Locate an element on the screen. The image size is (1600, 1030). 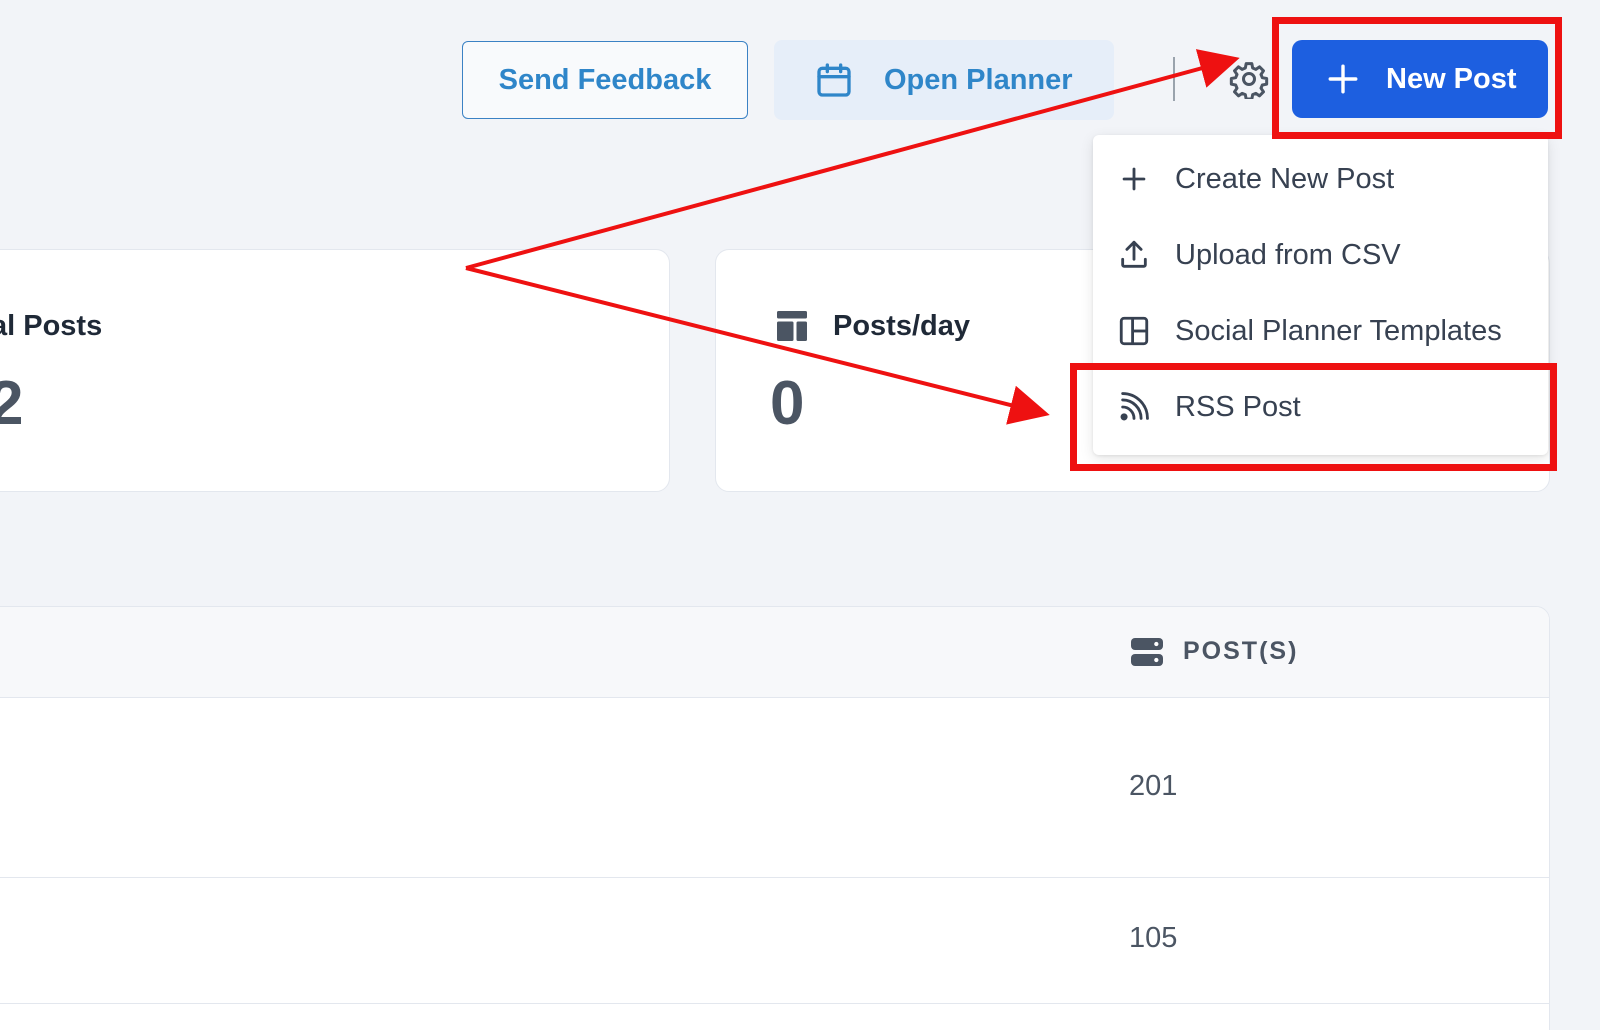
menu-item-social-planner-templates: Social Planner Templates is located at coordinates (1320, 331).